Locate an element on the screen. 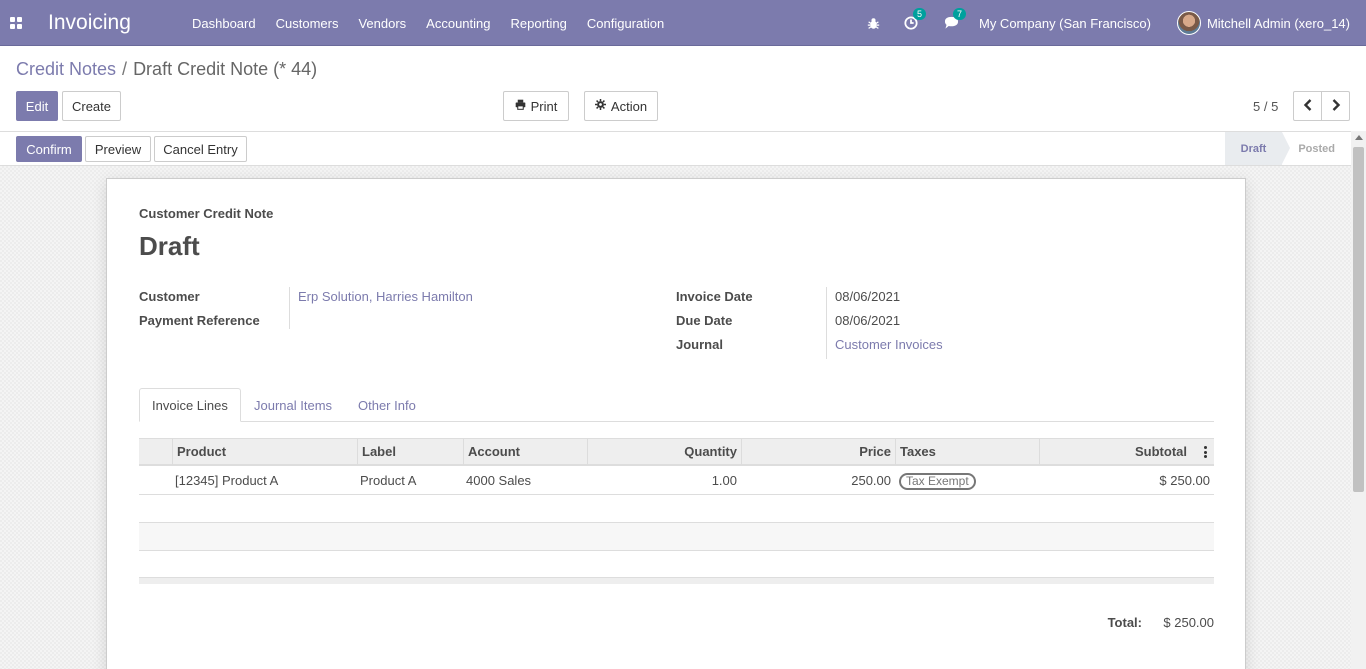 Image resolution: width=1366 pixels, height=669 pixels. cell-price: 250.00 is located at coordinates (816, 480).